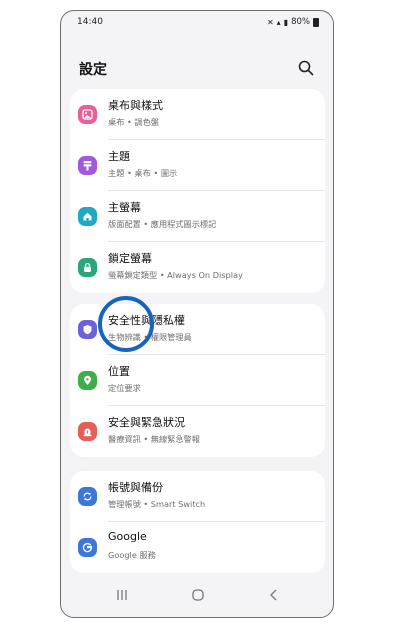 The height and width of the screenshot is (630, 400). I want to click on google-icon, so click(87, 547).